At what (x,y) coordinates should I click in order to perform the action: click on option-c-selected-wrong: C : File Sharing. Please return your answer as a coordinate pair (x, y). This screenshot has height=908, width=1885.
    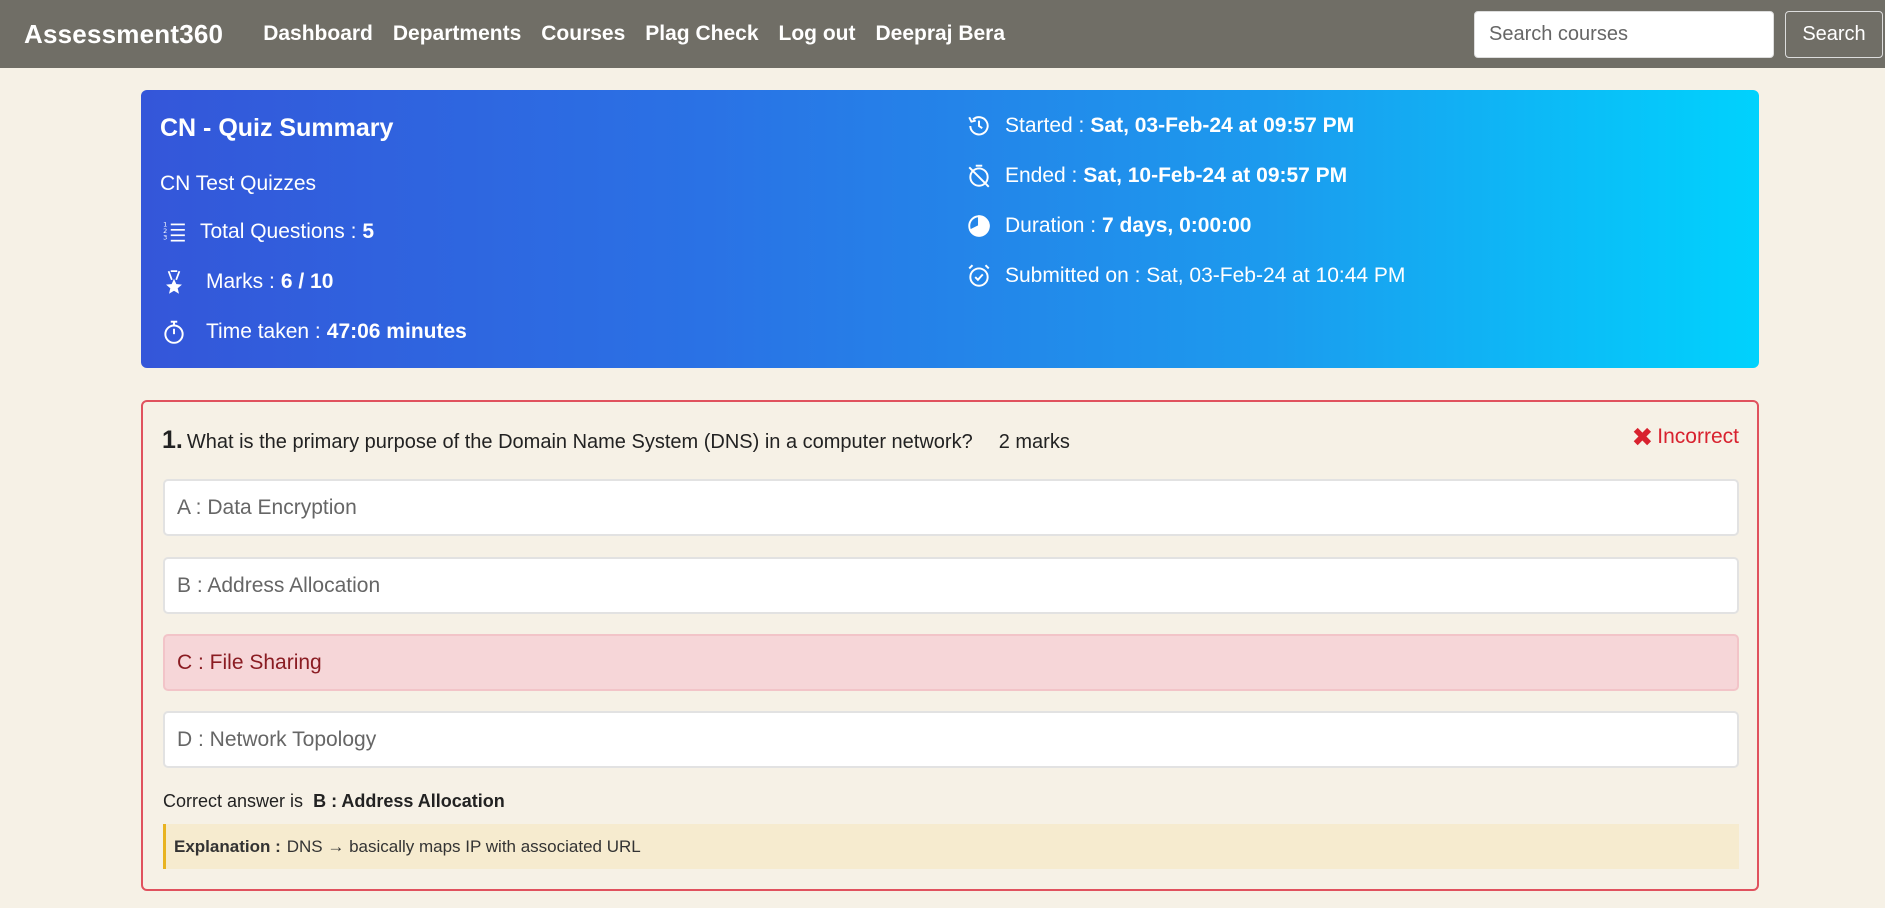
    Looking at the image, I should click on (951, 662).